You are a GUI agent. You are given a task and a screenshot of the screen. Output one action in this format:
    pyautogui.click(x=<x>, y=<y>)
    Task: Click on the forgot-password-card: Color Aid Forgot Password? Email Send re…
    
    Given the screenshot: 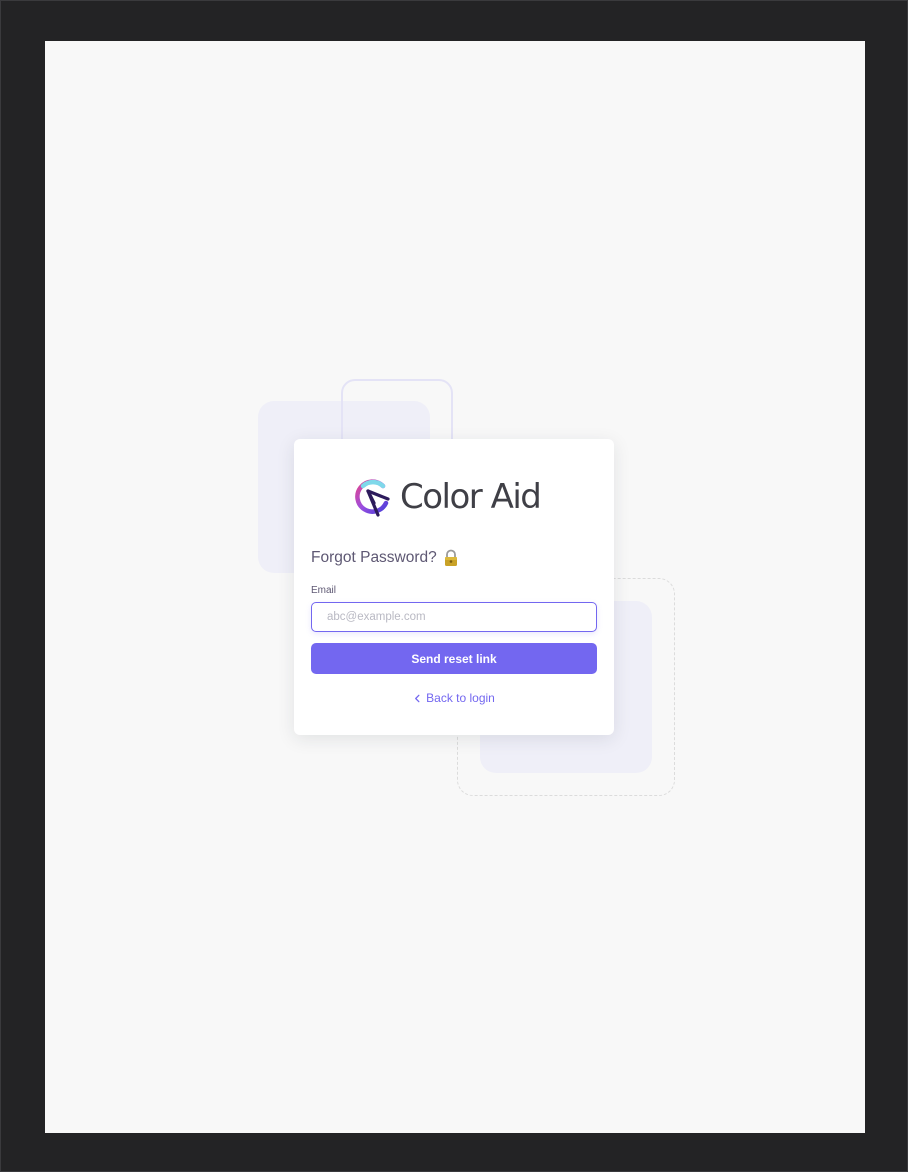 What is the action you would take?
    pyautogui.click(x=454, y=587)
    